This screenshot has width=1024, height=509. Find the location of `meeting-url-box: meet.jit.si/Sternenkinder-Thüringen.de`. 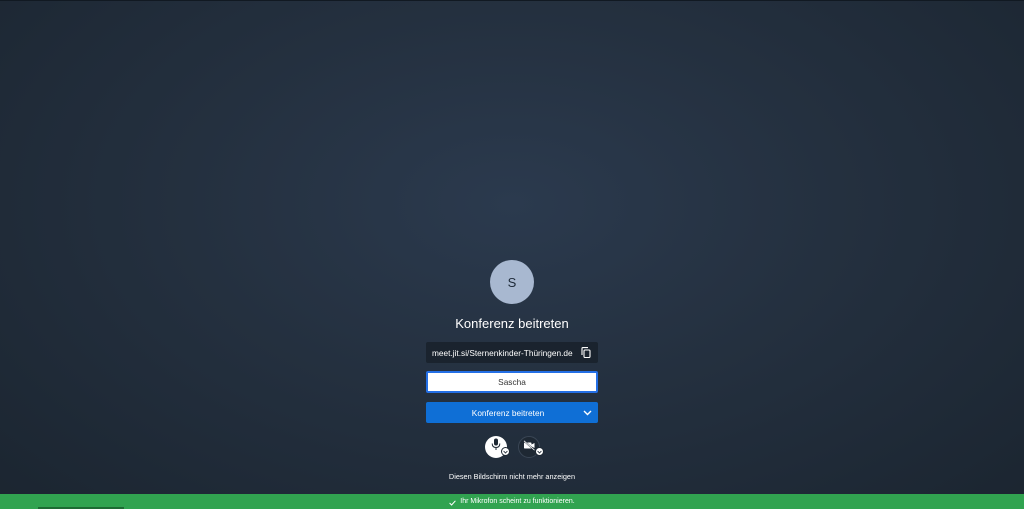

meeting-url-box: meet.jit.si/Sternenkinder-Thüringen.de is located at coordinates (512, 352).